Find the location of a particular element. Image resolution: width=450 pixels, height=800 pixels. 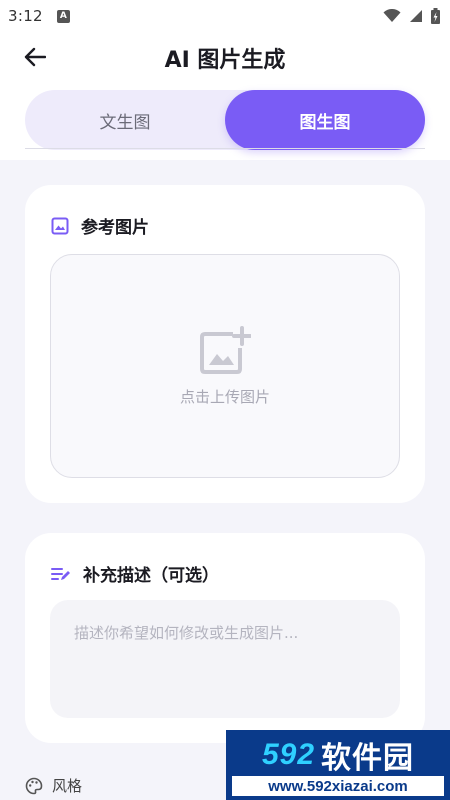

app-bar: AI 图片生成 is located at coordinates (225, 57).